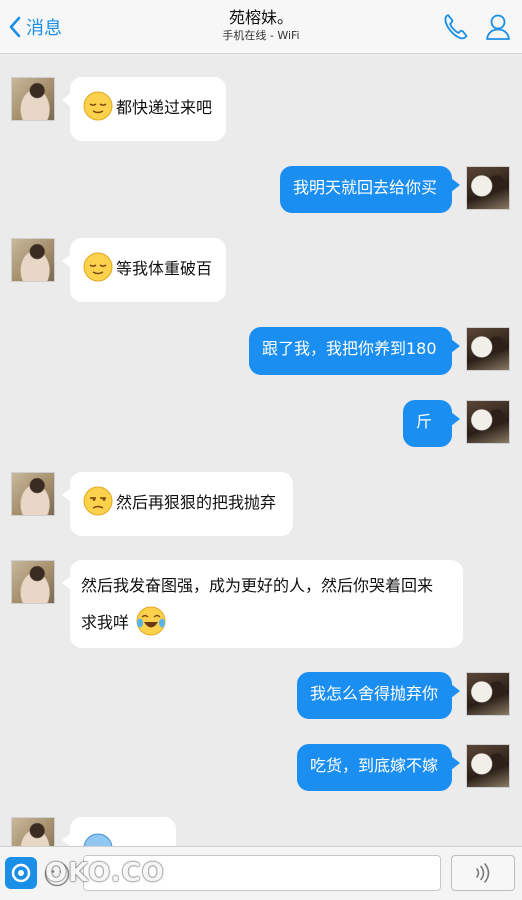  I want to click on message-text: 等我体重破百, so click(164, 268).